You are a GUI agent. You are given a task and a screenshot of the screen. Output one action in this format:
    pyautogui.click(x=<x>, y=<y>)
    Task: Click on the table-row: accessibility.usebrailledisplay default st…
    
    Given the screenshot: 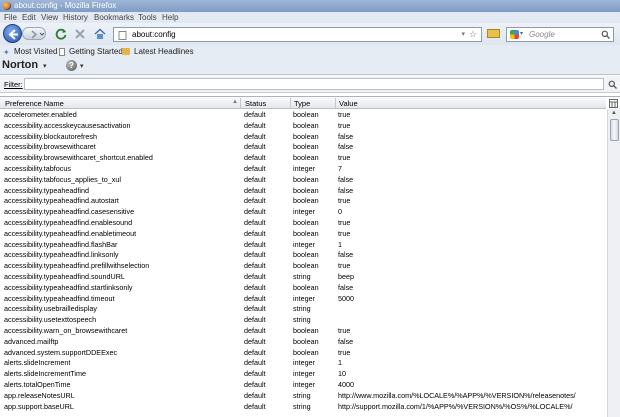 What is the action you would take?
    pyautogui.click(x=303, y=308)
    